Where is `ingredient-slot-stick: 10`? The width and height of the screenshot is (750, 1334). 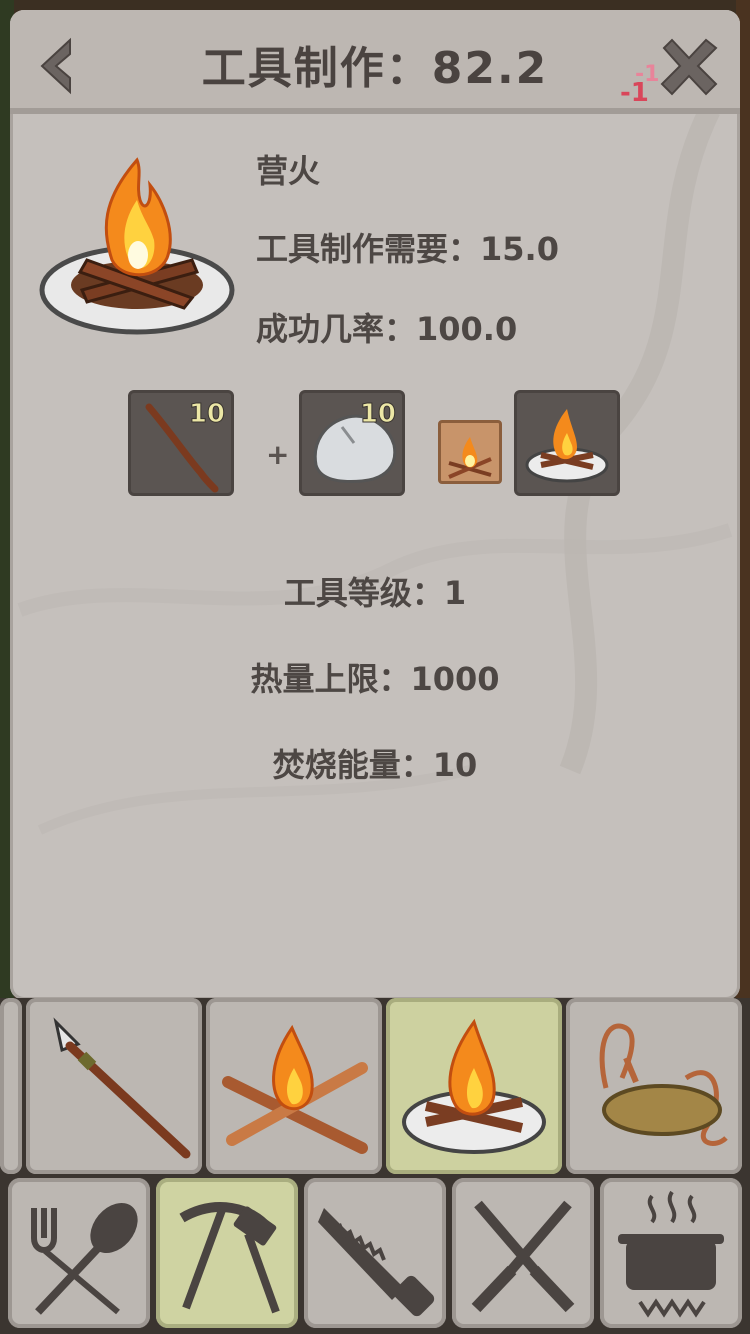 ingredient-slot-stick: 10 is located at coordinates (181, 443).